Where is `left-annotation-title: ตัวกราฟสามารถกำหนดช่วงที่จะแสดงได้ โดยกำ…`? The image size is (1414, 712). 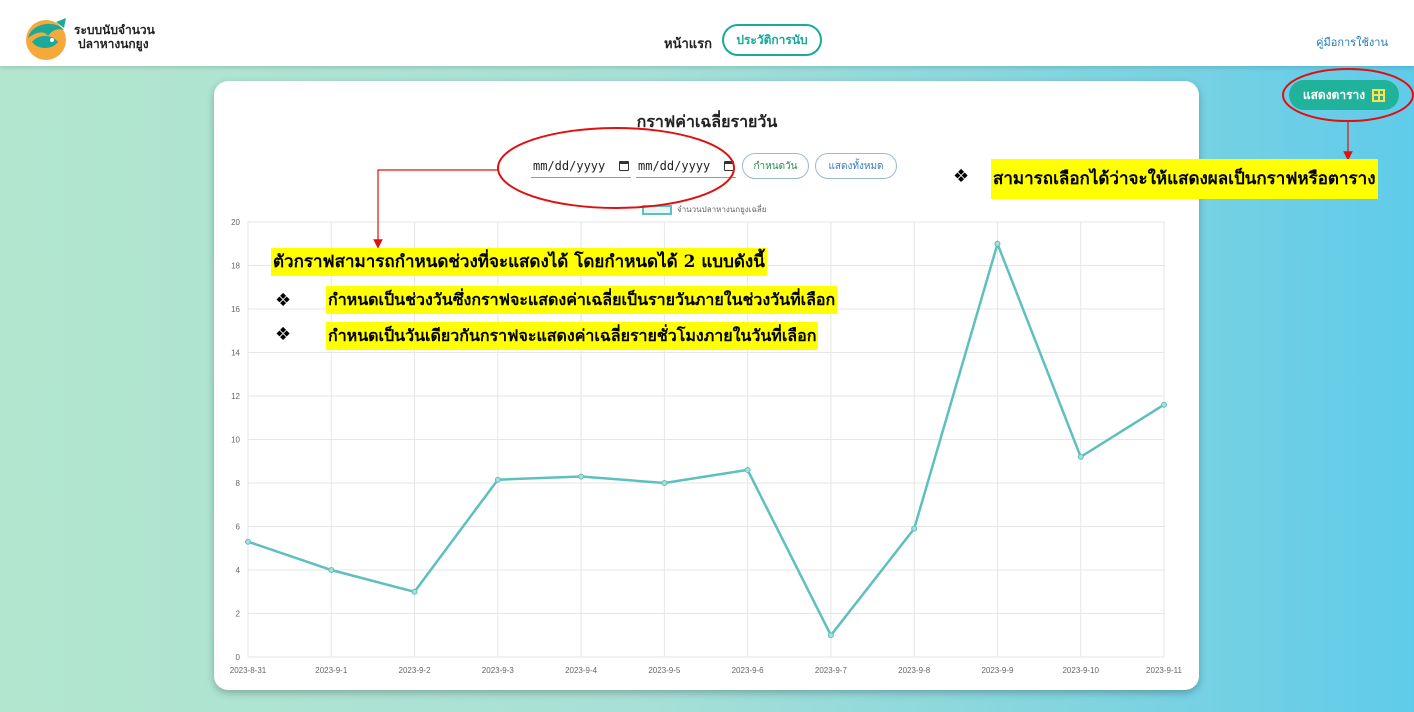
left-annotation-title: ตัวกราฟสามารถกำหนดช่วงที่จะแสดงได้ โดยกำ… is located at coordinates (519, 262).